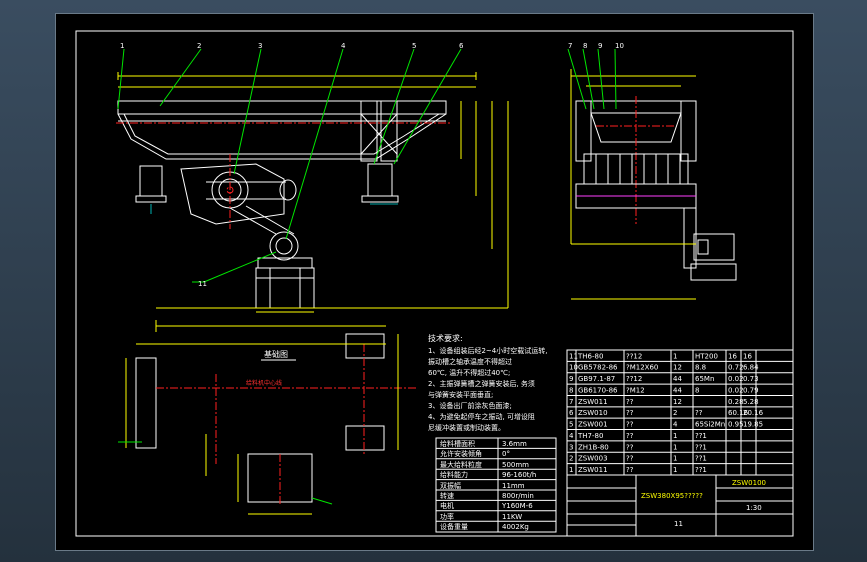 Image resolution: width=867 pixels, height=562 pixels. I want to click on parts-cell: 0.73, so click(751, 379).